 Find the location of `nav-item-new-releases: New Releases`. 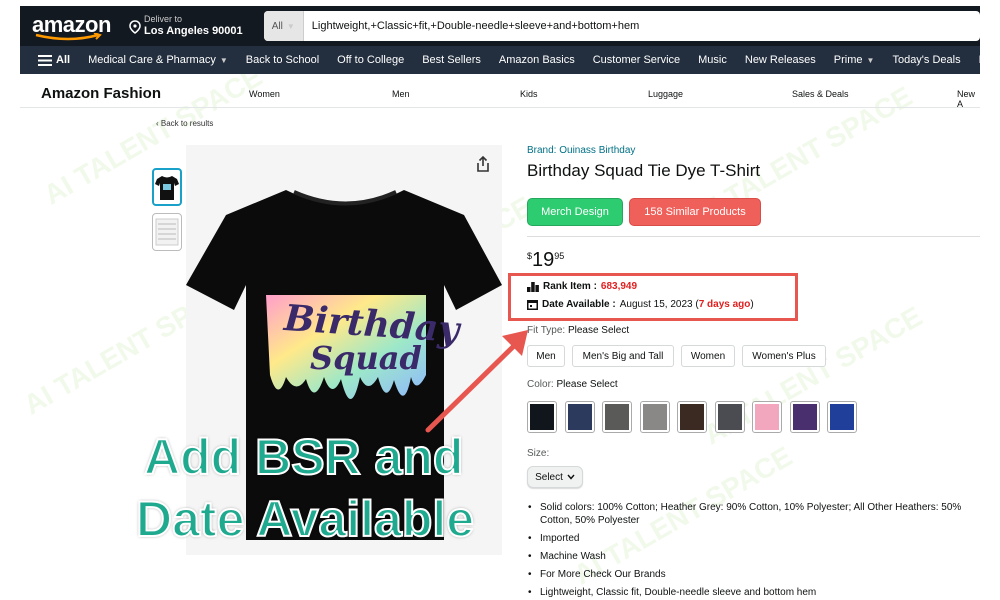

nav-item-new-releases: New Releases is located at coordinates (780, 60).